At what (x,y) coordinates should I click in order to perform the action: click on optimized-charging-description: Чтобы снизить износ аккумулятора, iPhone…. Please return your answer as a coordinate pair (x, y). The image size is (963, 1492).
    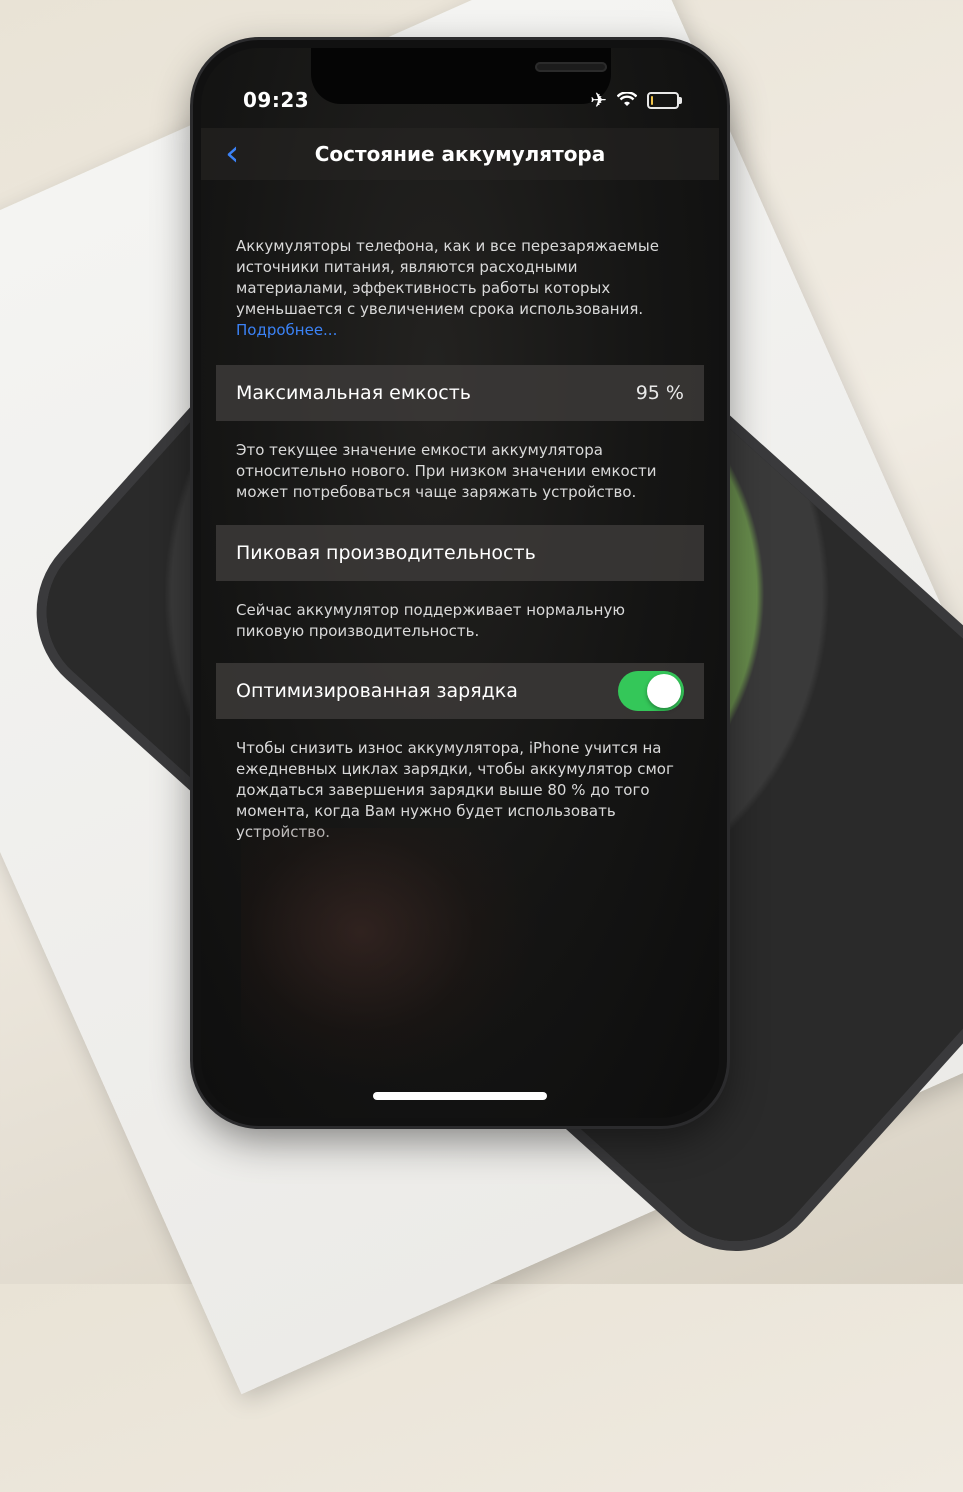
    Looking at the image, I should click on (455, 790).